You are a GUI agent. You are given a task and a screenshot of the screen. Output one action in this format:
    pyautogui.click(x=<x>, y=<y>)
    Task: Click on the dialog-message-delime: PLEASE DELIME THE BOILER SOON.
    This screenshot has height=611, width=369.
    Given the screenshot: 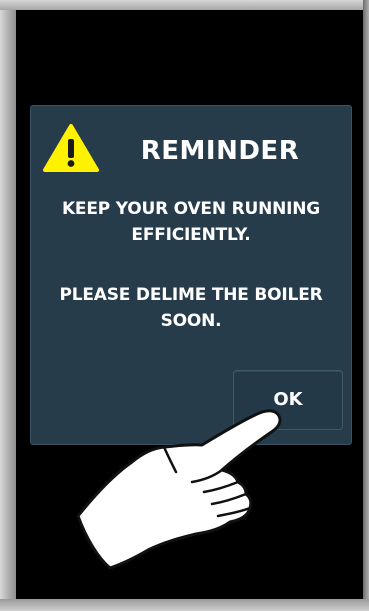 What is the action you would take?
    pyautogui.click(x=191, y=308)
    